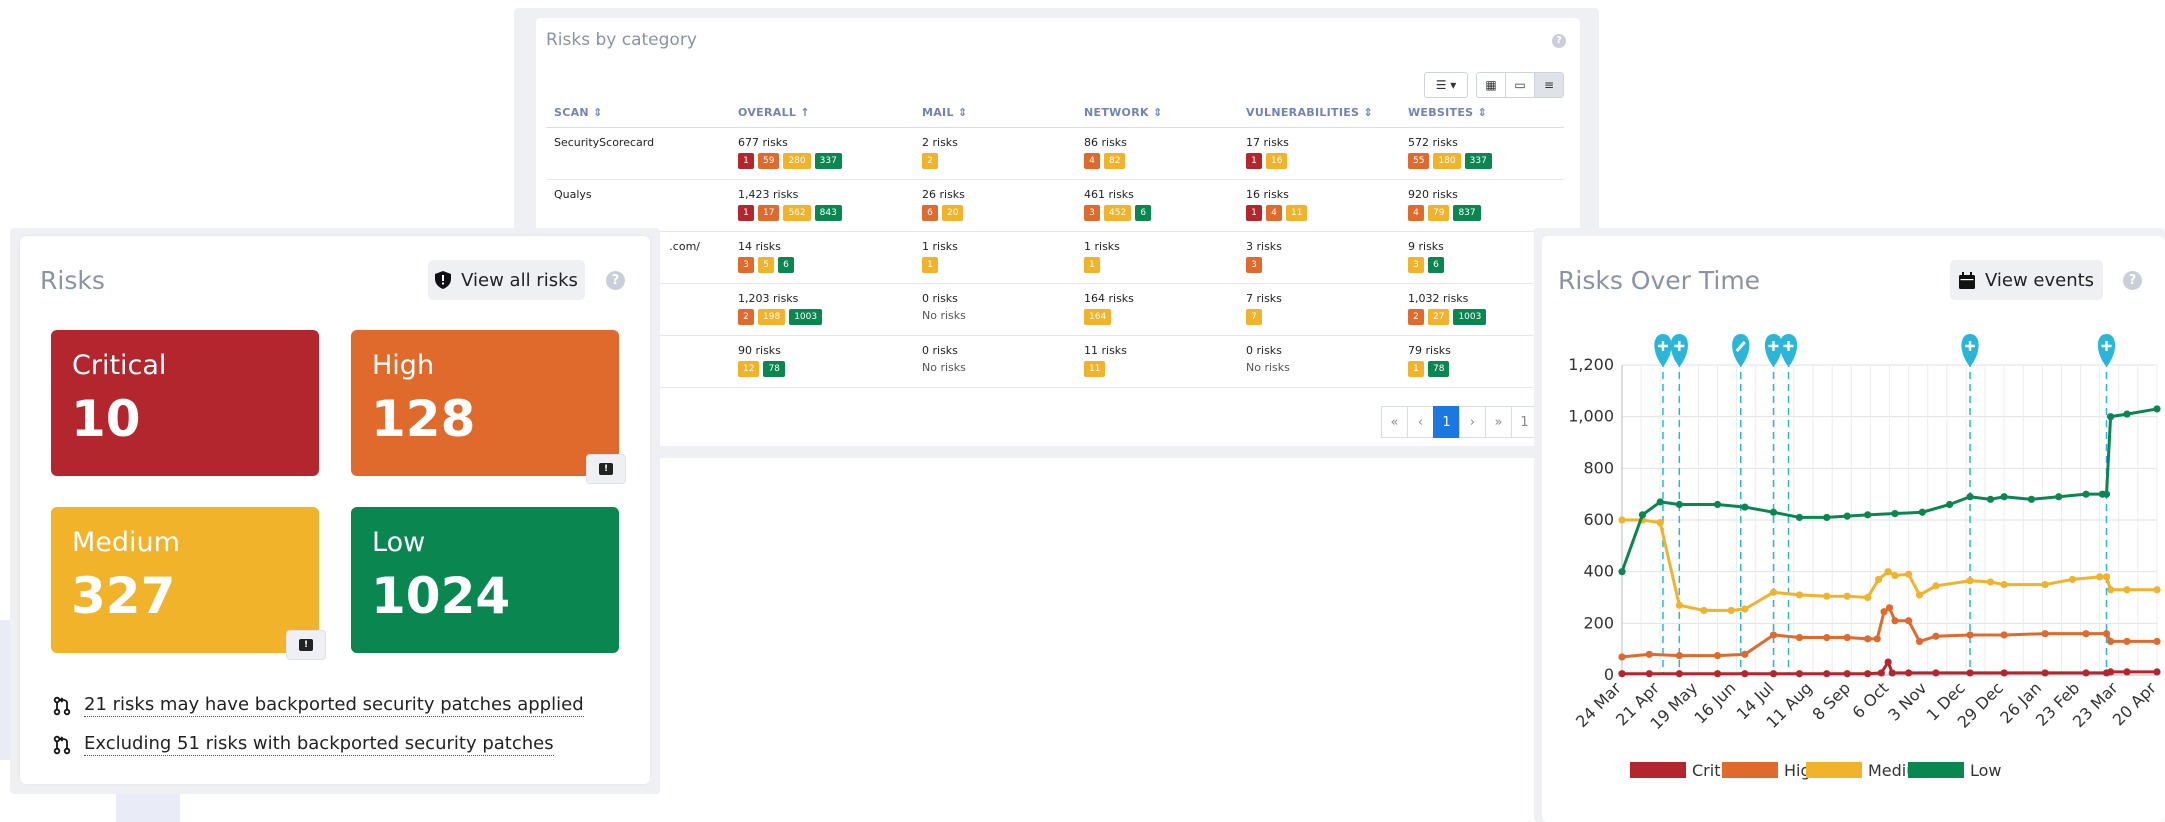  I want to click on medium-count-badge: 164, so click(1098, 317).